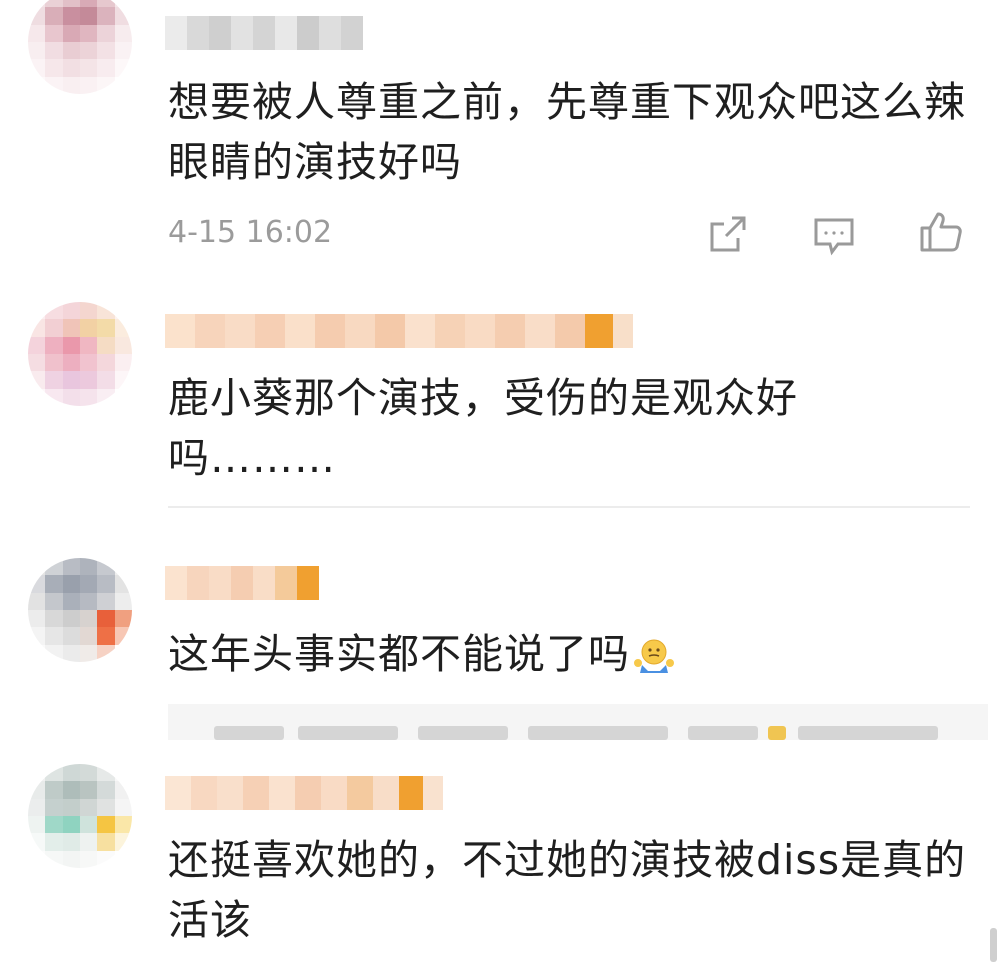 This screenshot has height=962, width=1000. What do you see at coordinates (578, 722) in the screenshot?
I see `reply-preview` at bounding box center [578, 722].